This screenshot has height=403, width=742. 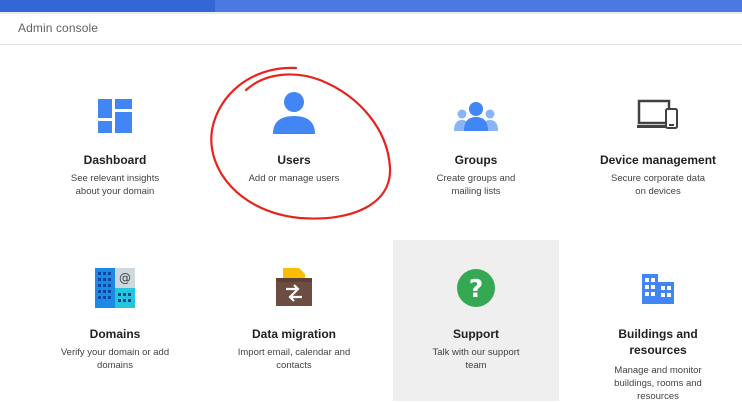 What do you see at coordinates (476, 359) in the screenshot?
I see `tile-description: Talk with our support team` at bounding box center [476, 359].